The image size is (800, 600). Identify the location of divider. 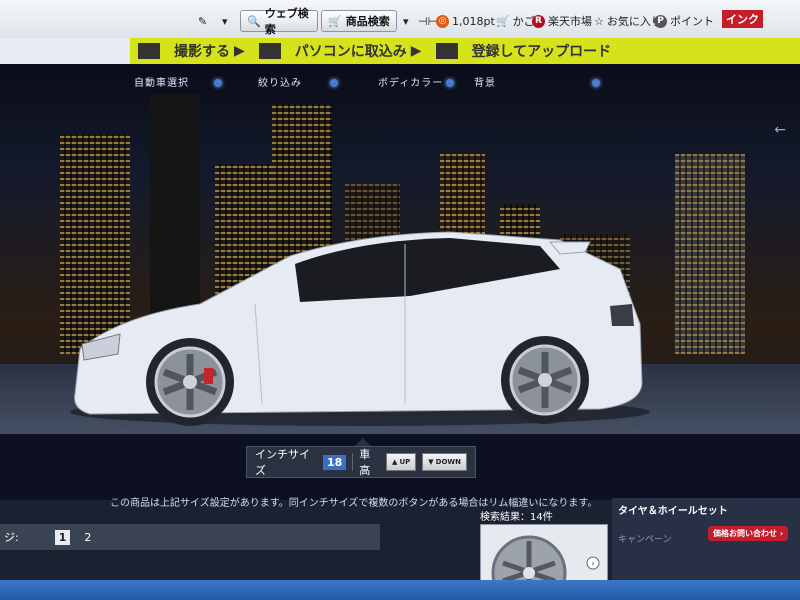
(353, 462).